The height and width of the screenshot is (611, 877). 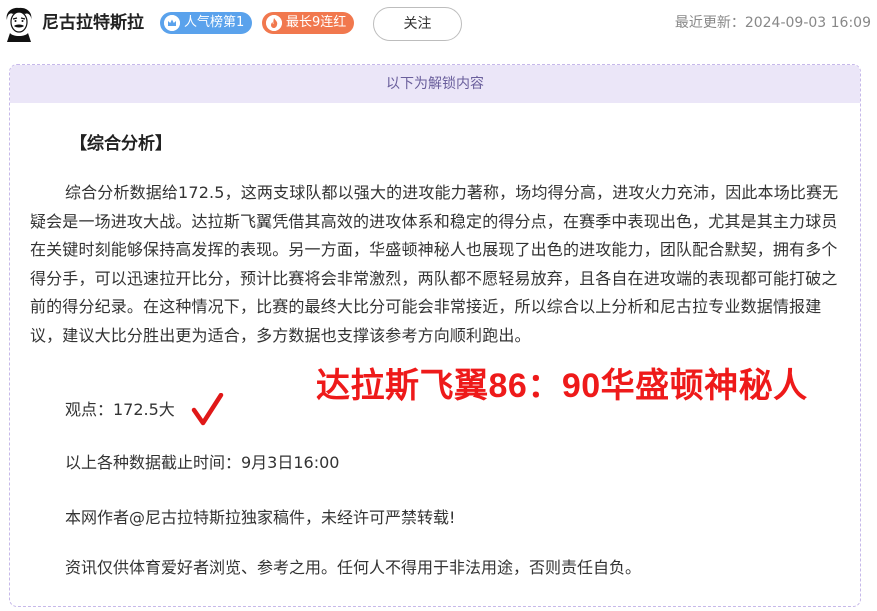 What do you see at coordinates (316, 22) in the screenshot?
I see `badge-label: 最长9连红` at bounding box center [316, 22].